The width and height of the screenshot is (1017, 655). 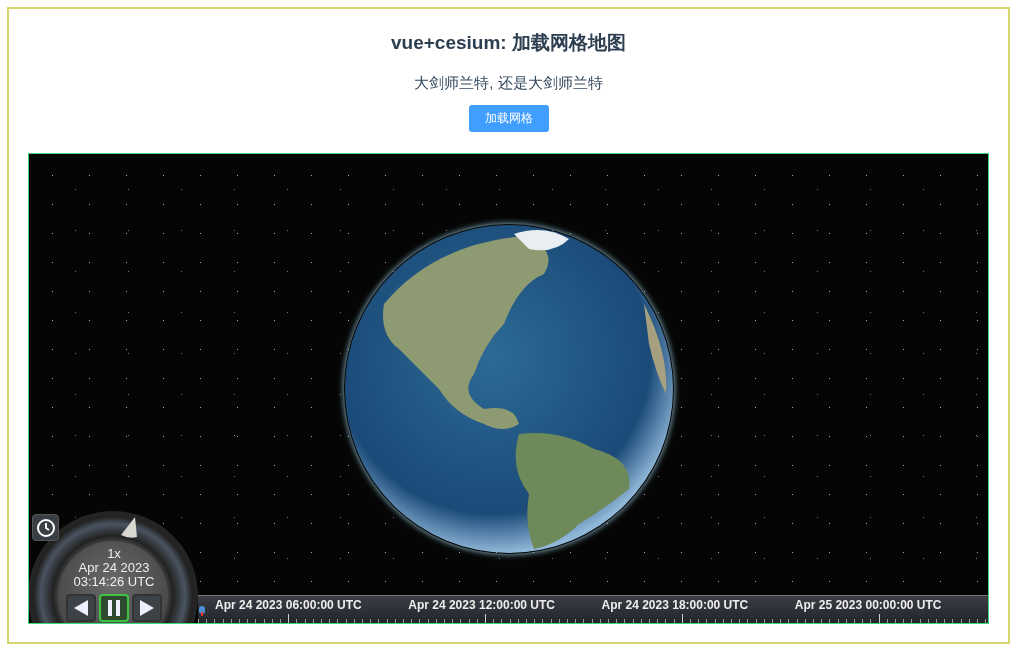 I want to click on play-button, so click(x=147, y=608).